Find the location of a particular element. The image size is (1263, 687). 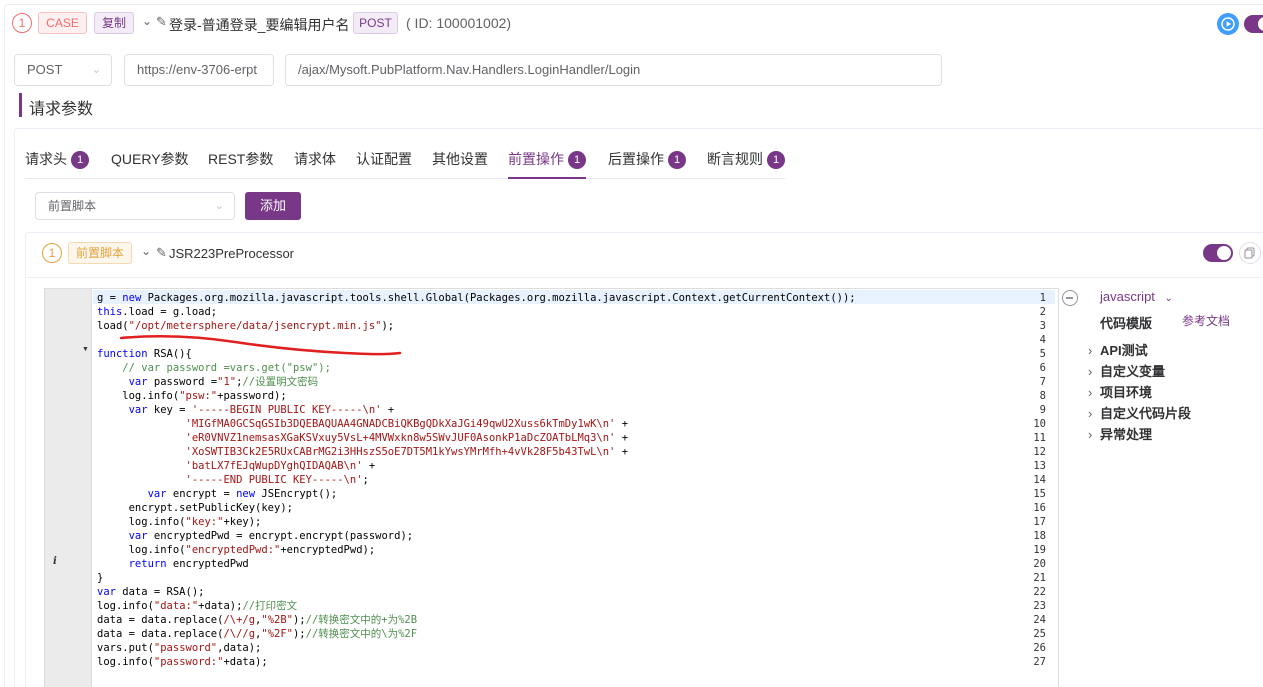

tab-label: 请求头 is located at coordinates (46, 159).